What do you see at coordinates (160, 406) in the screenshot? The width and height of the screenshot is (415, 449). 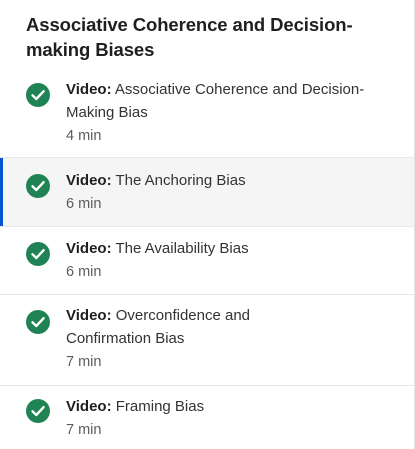 I see `lesson-title: Framing Bias` at bounding box center [160, 406].